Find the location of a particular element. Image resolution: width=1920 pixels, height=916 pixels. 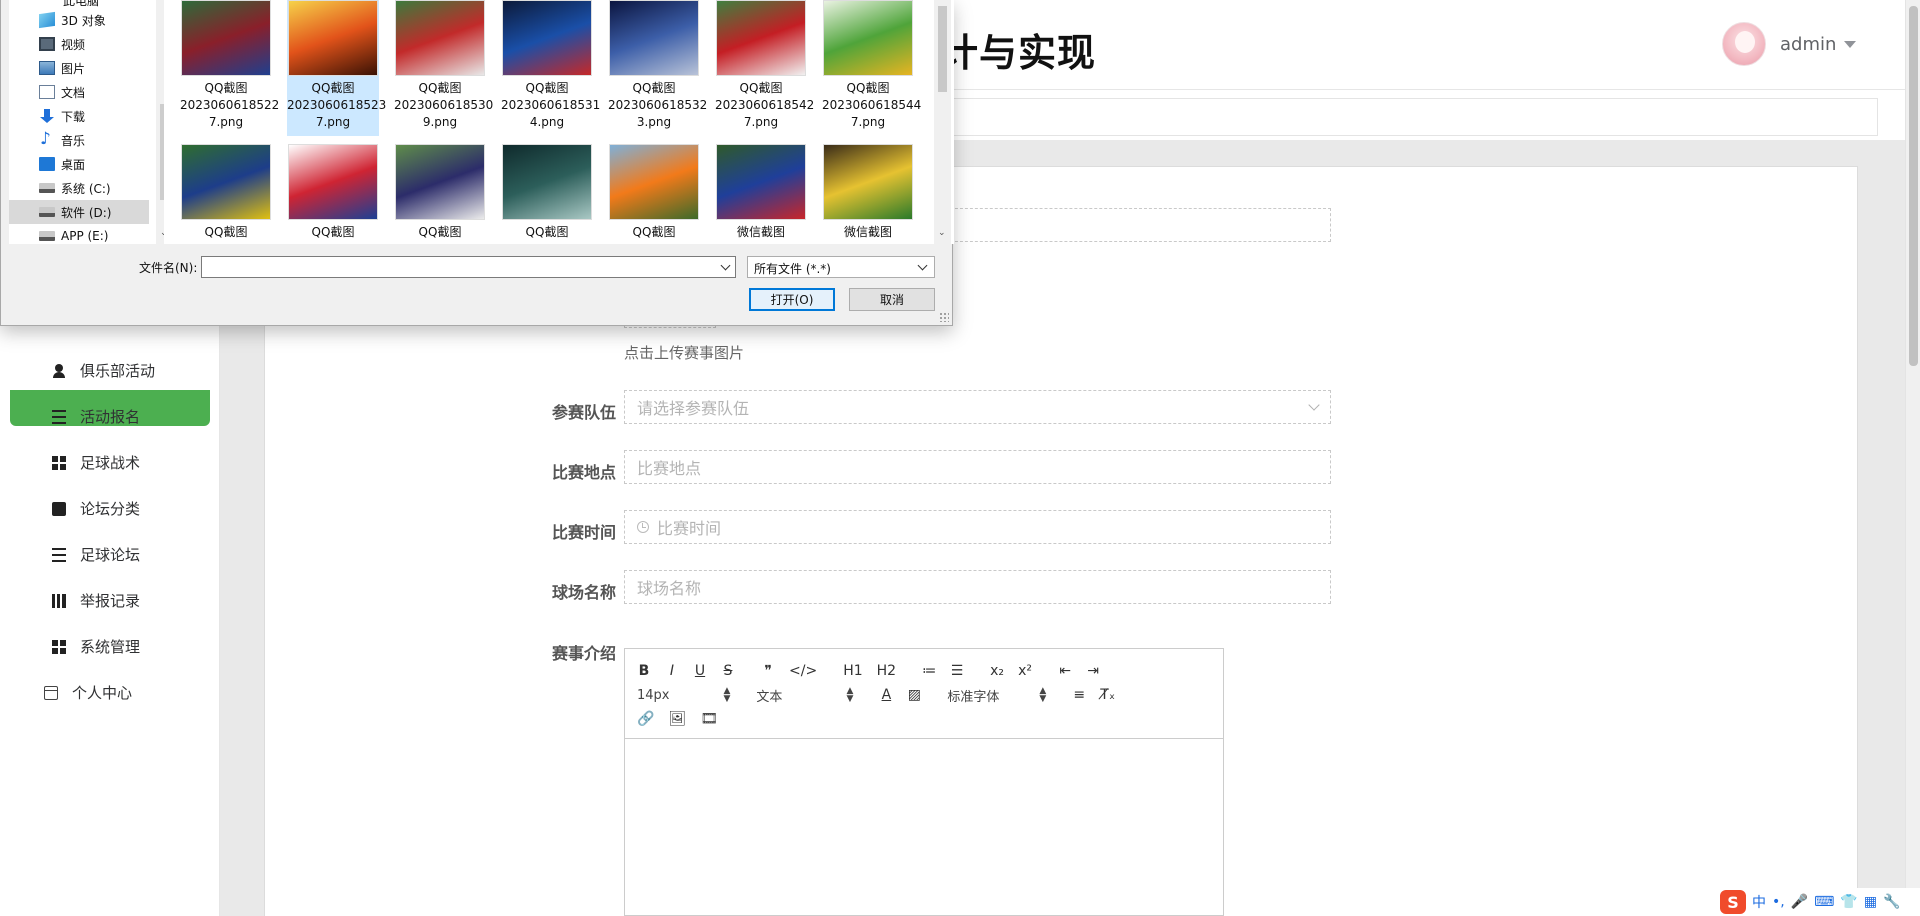

file-item: QQ截图 2023060618522 7.png is located at coordinates (229, 68).